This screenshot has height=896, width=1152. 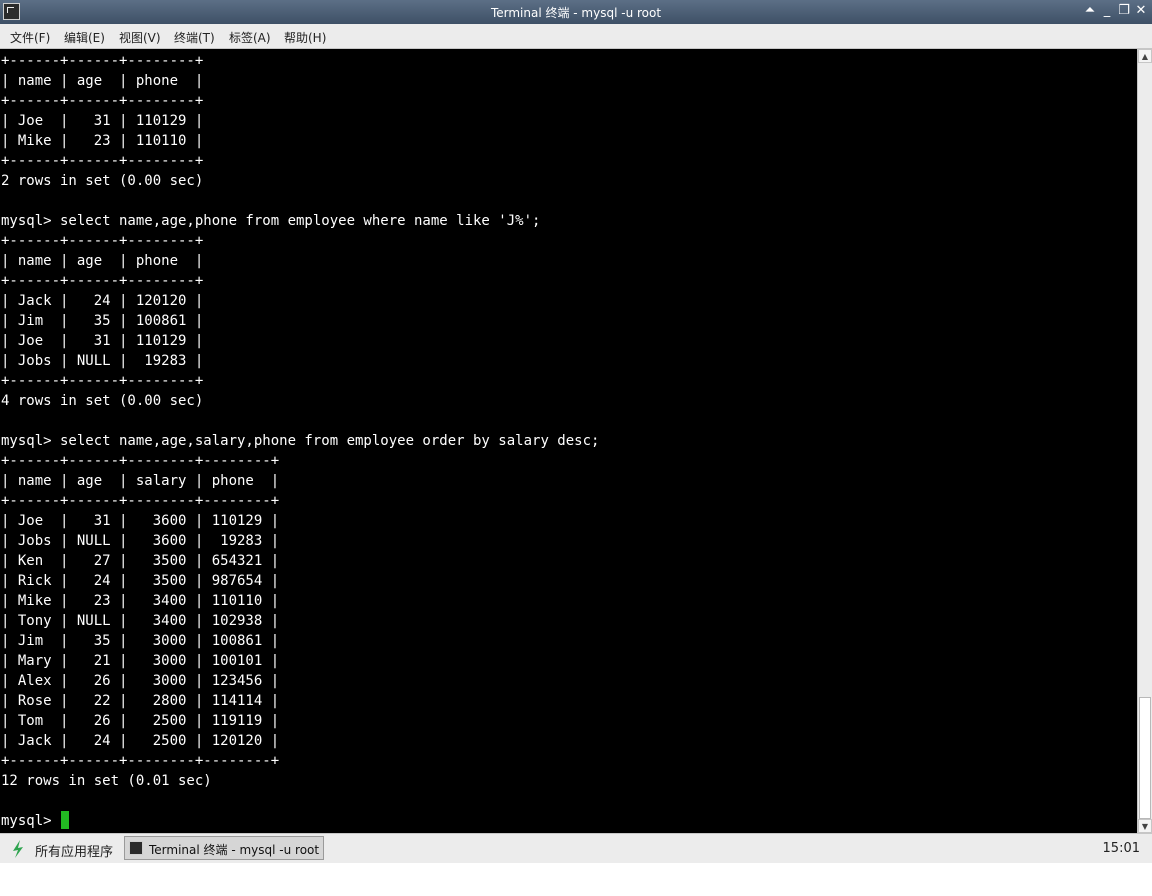 I want to click on shade-icon: ⏶, so click(x=1090, y=11).